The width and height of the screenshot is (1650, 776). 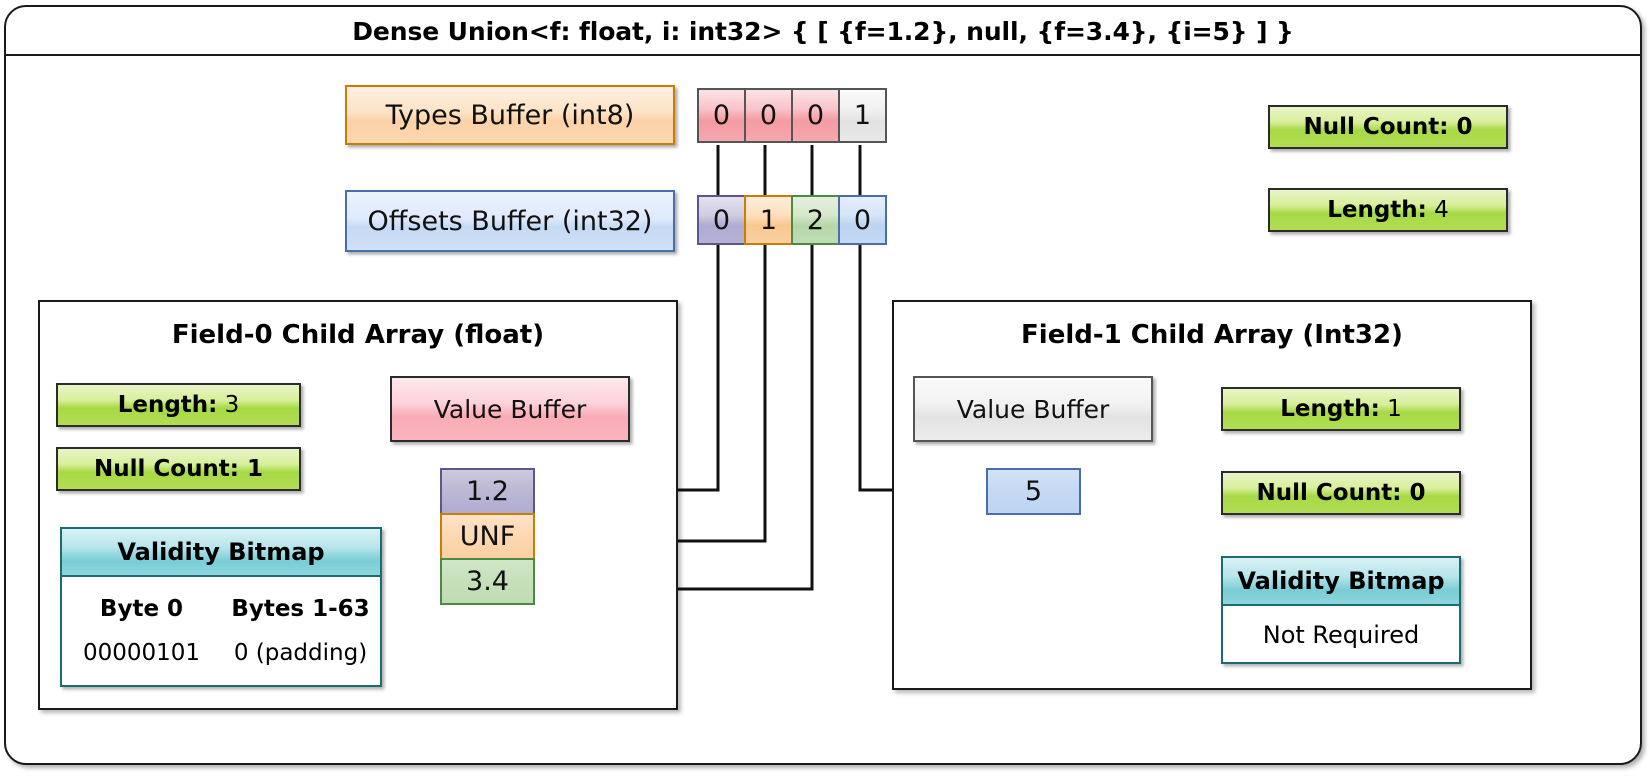 I want to click on field0-null-count-text: Null Count: 1, so click(x=178, y=469).